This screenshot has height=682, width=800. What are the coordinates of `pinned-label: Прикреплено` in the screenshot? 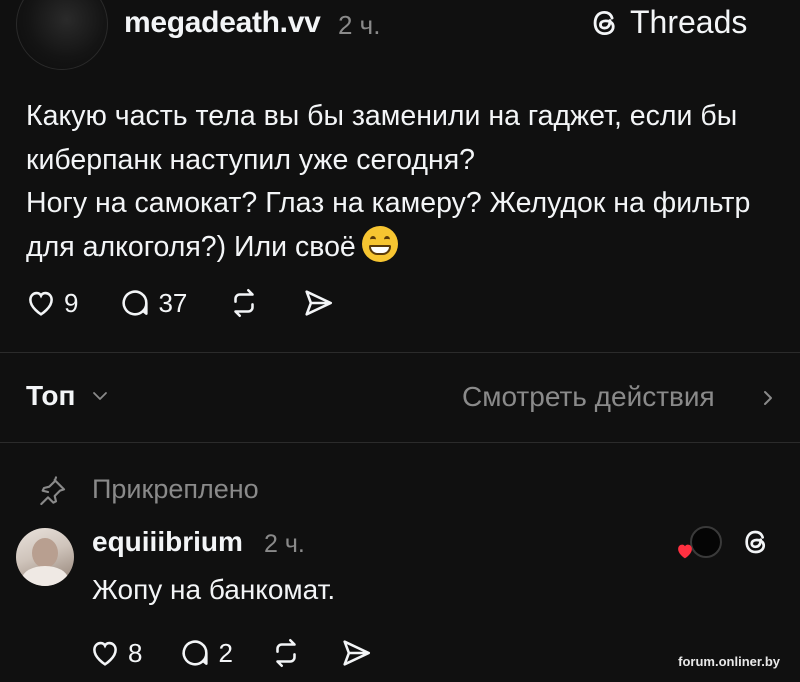 It's located at (175, 489).